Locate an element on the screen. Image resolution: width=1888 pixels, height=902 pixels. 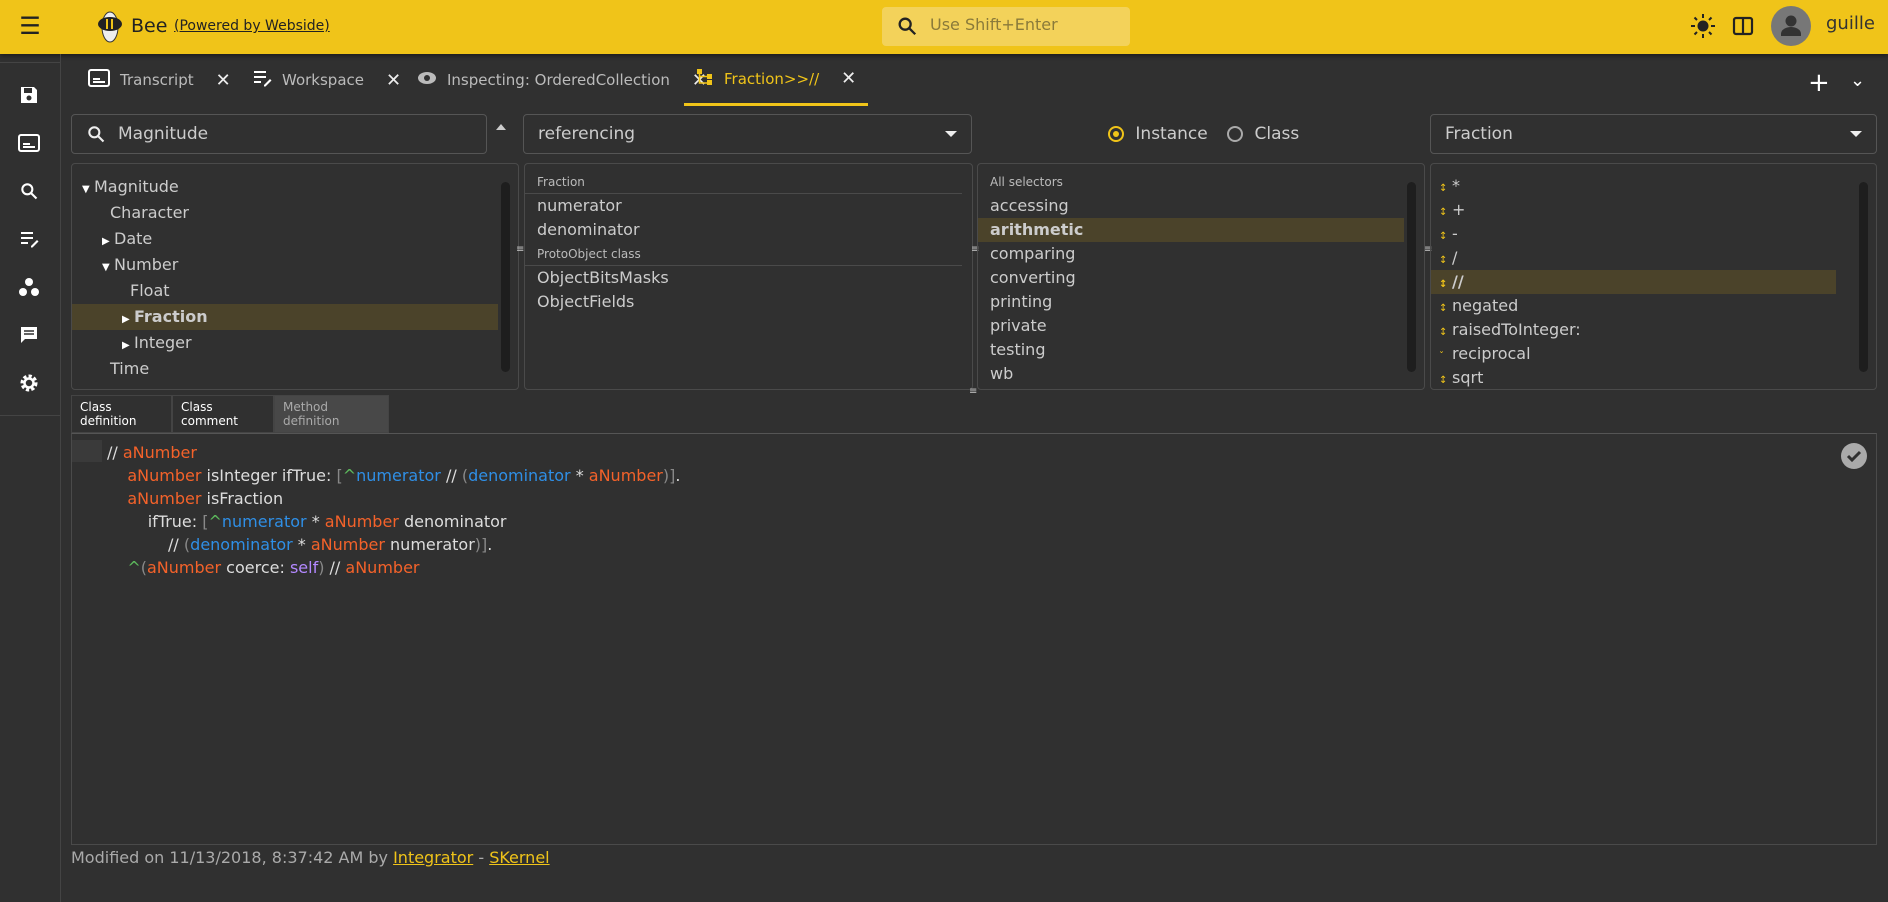
author-link: Integrator is located at coordinates (433, 857).